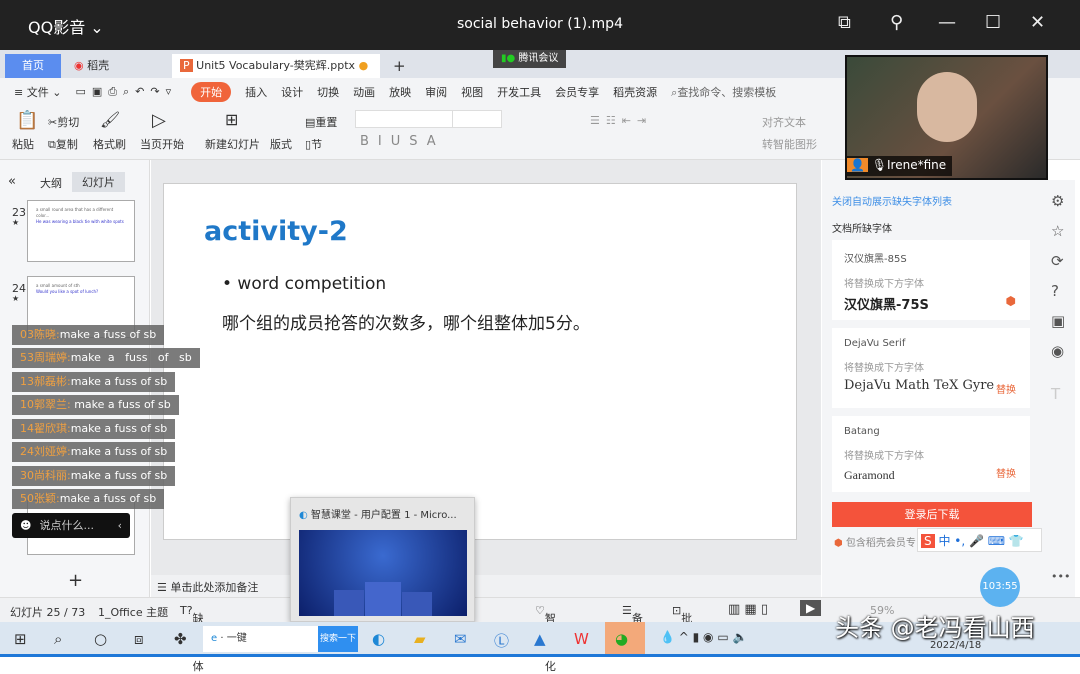  What do you see at coordinates (364, 92) in the screenshot?
I see `menu-item-animation: 动画` at bounding box center [364, 92].